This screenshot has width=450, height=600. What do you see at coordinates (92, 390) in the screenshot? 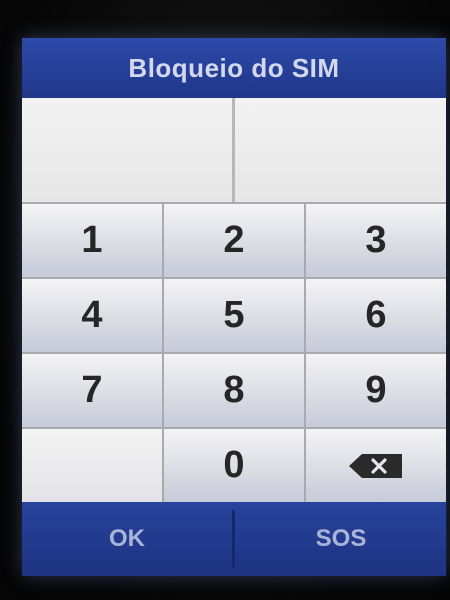
I see `key-7: 7` at bounding box center [92, 390].